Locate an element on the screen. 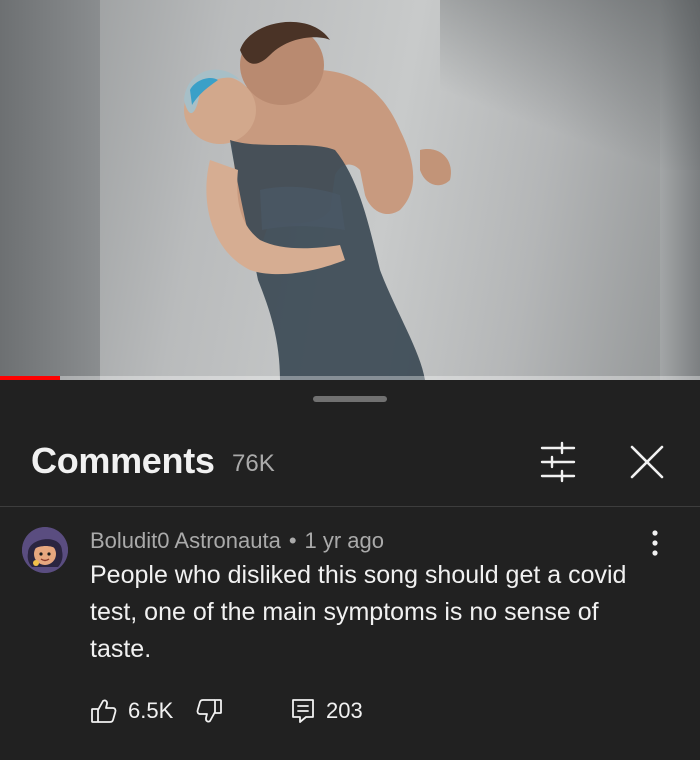  comment-meta: Boludit0 Astronauta • 1 yr ago is located at coordinates (237, 541).